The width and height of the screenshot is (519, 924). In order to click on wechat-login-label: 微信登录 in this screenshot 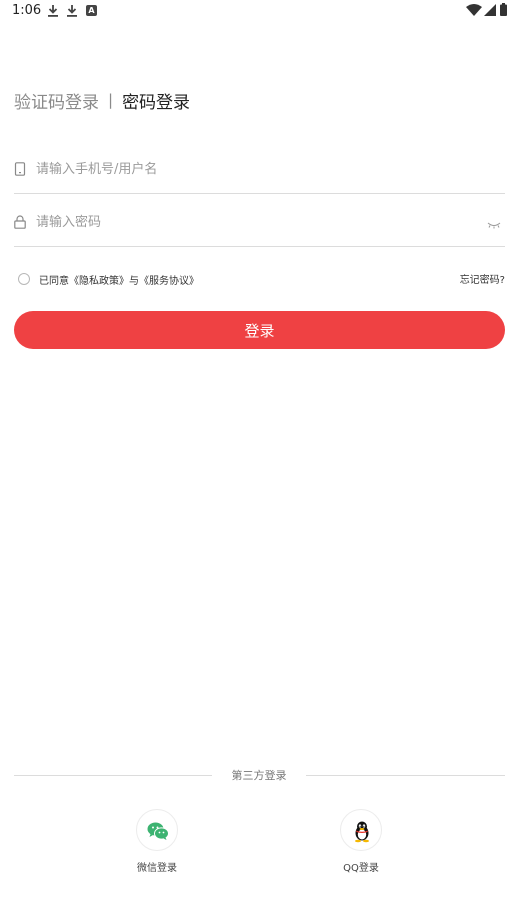, I will do `click(157, 868)`.